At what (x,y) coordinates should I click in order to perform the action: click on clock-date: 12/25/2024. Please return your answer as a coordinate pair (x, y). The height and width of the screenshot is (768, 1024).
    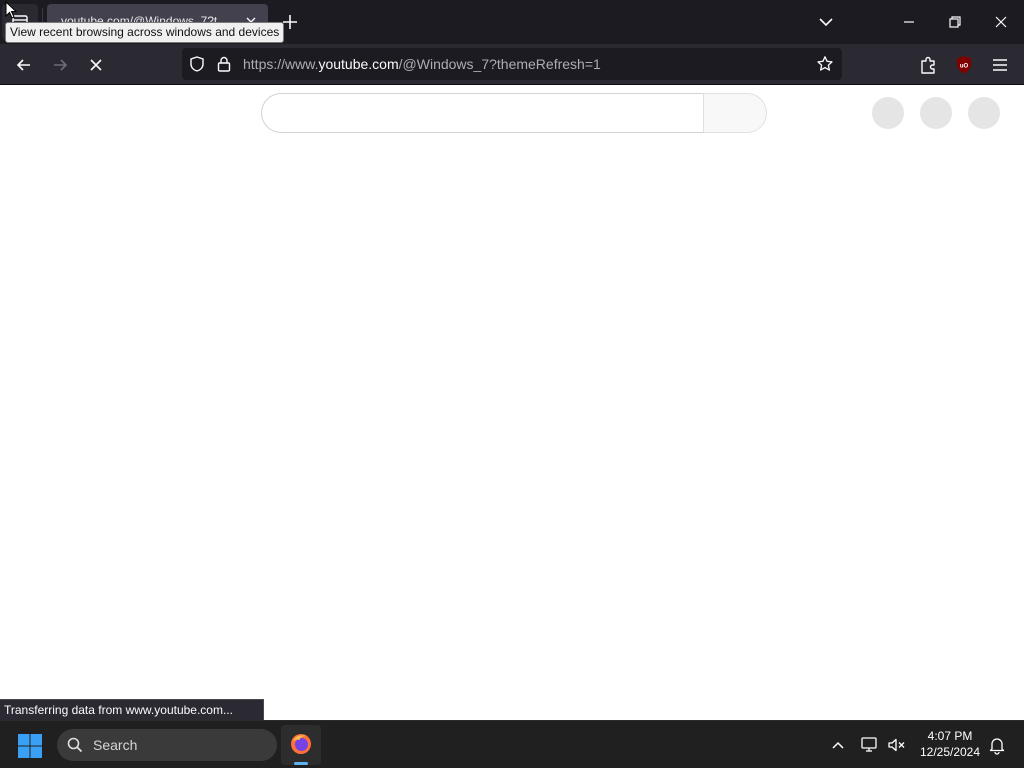
    Looking at the image, I should click on (950, 752).